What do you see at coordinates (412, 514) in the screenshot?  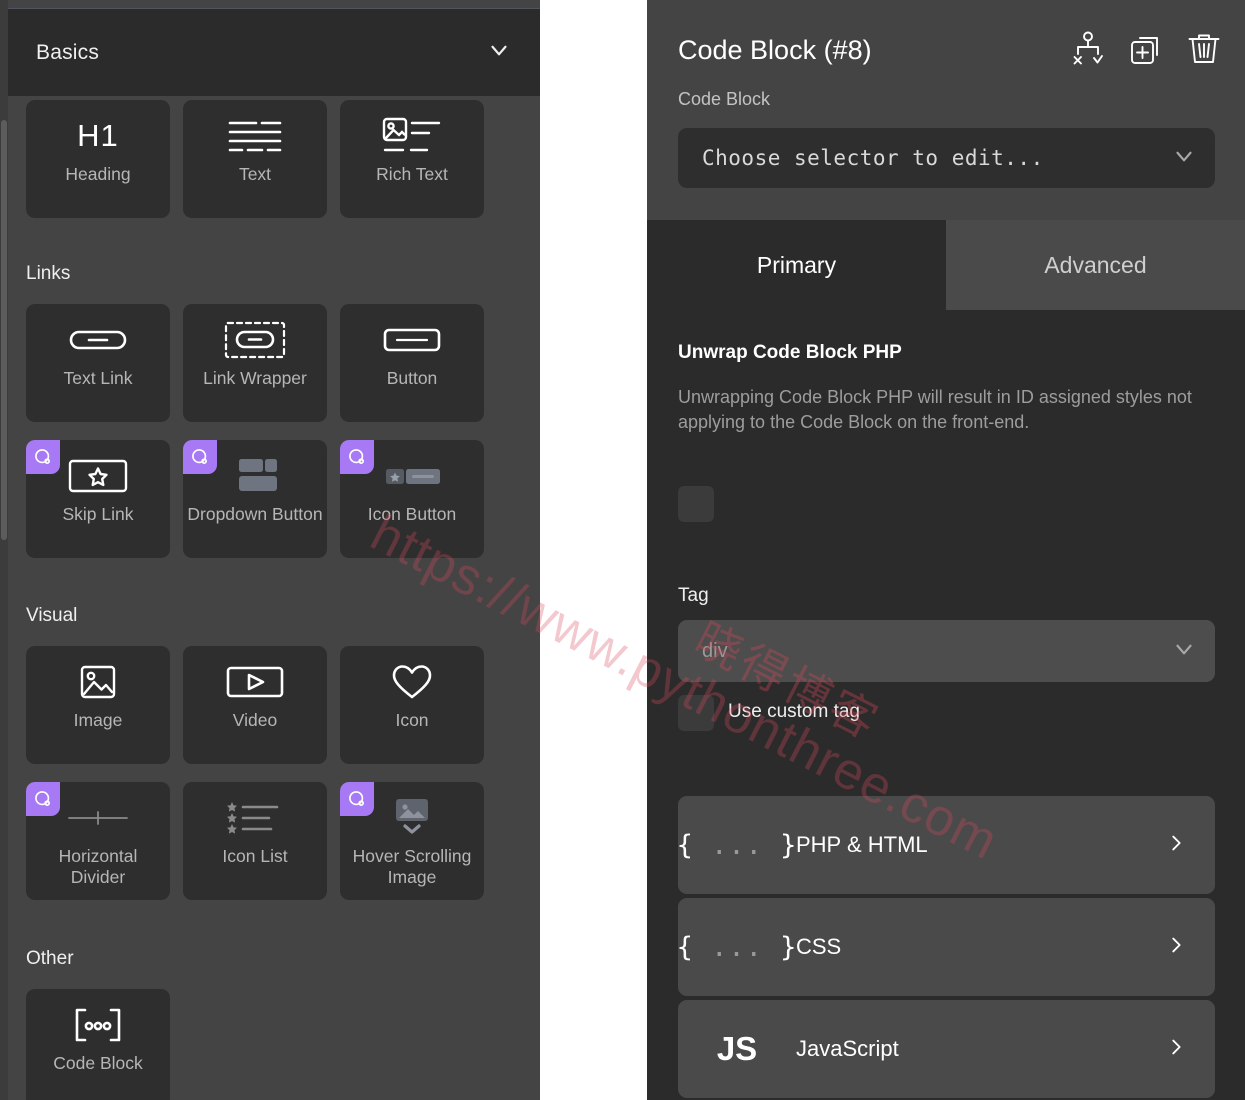 I see `tile-label: Icon Button` at bounding box center [412, 514].